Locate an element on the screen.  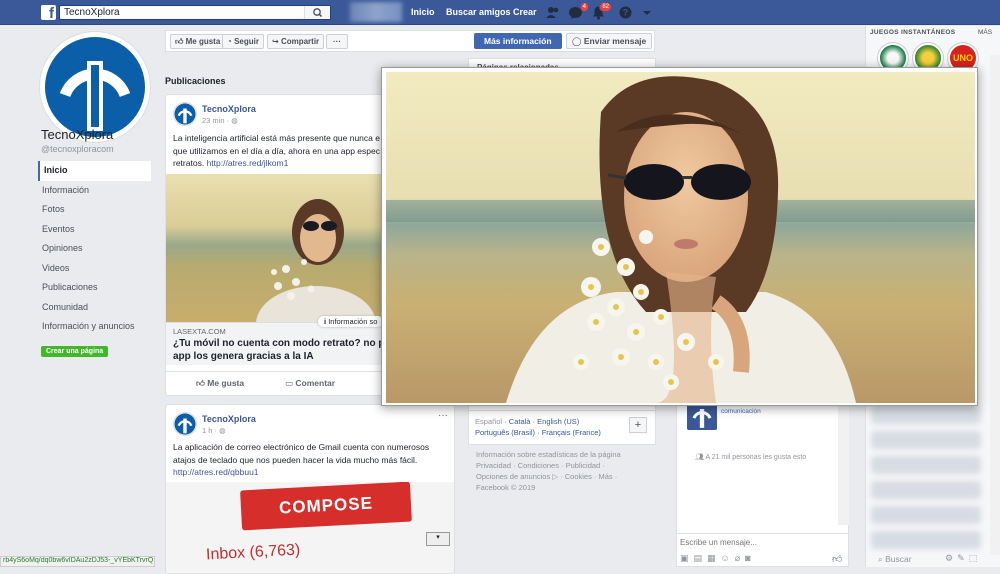
help-icon: ? is located at coordinates (625, 12).